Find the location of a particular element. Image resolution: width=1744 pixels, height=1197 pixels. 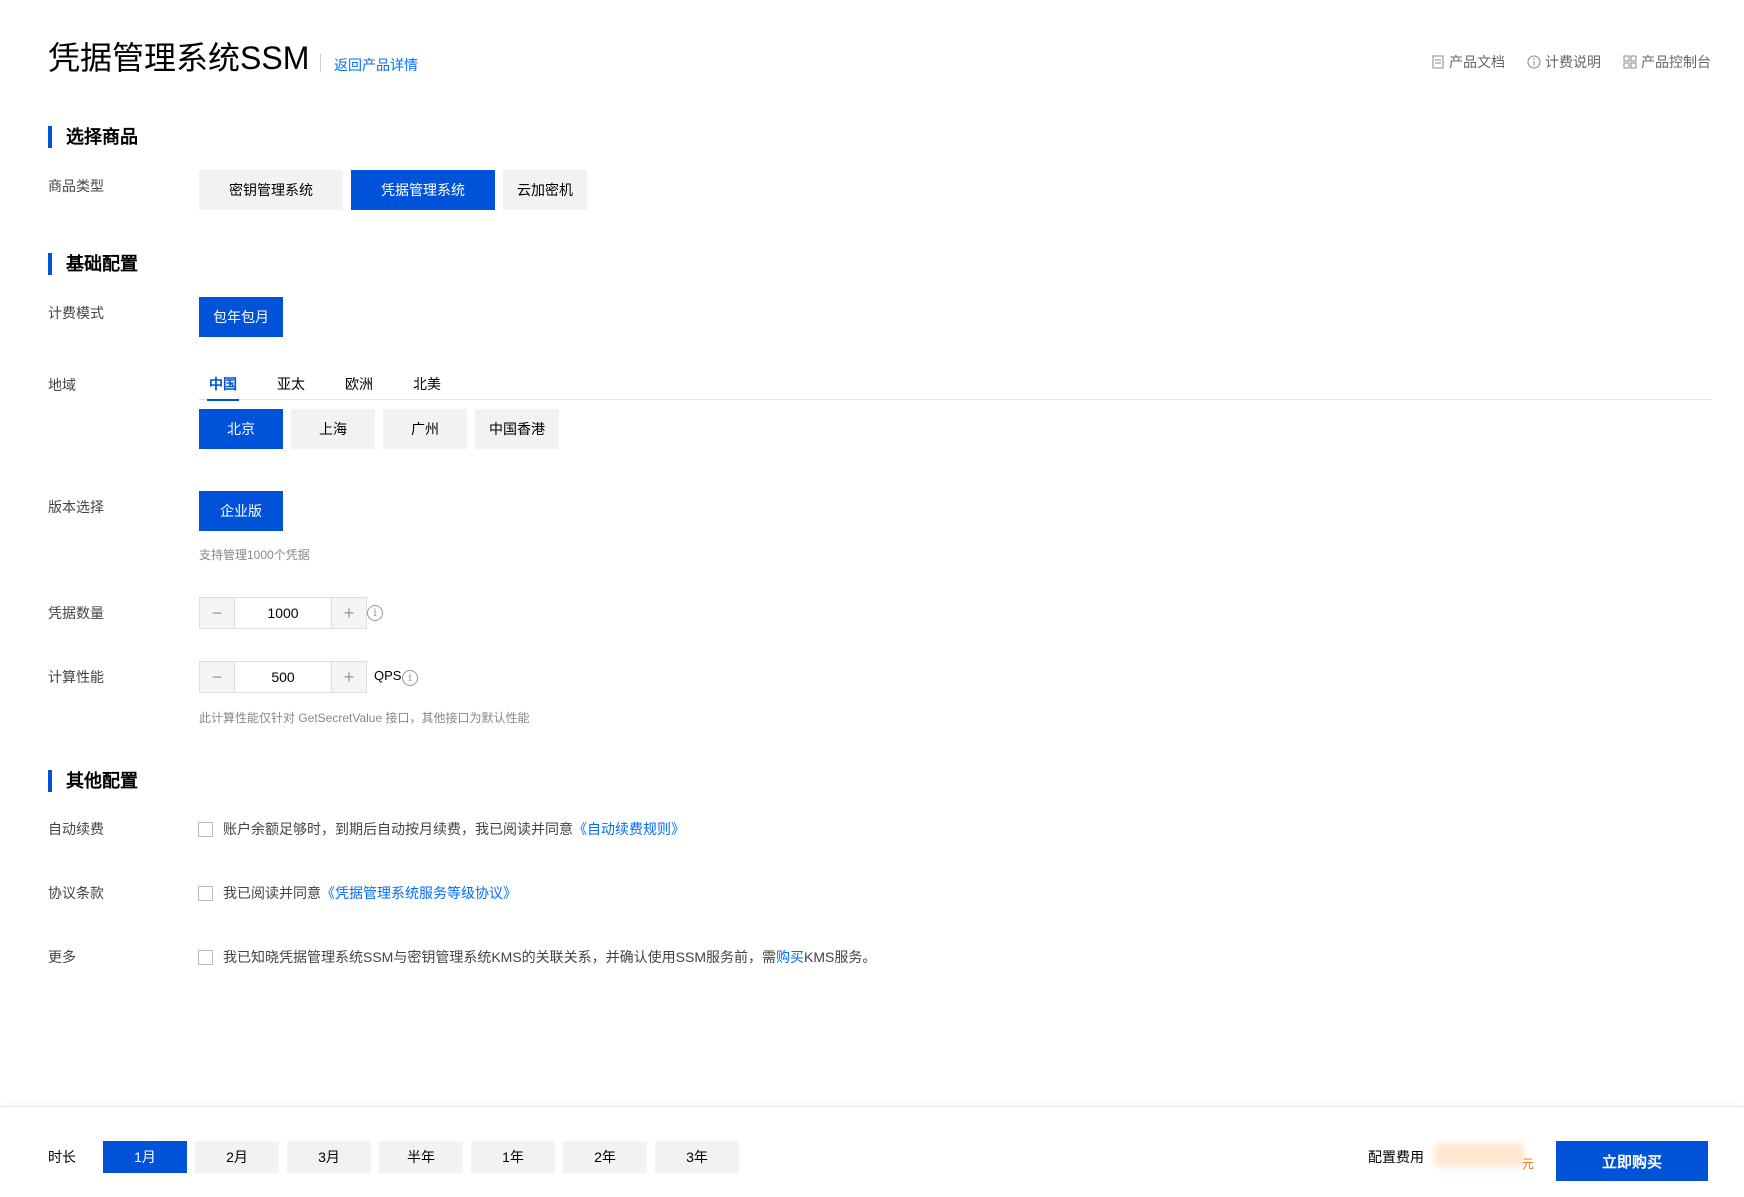

city-options: 北京 上海 广州 中国香港 is located at coordinates (379, 429).